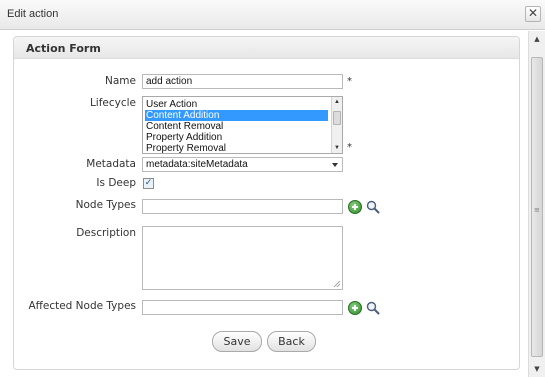 The height and width of the screenshot is (377, 545). I want to click on name-required-mark: *, so click(349, 81).